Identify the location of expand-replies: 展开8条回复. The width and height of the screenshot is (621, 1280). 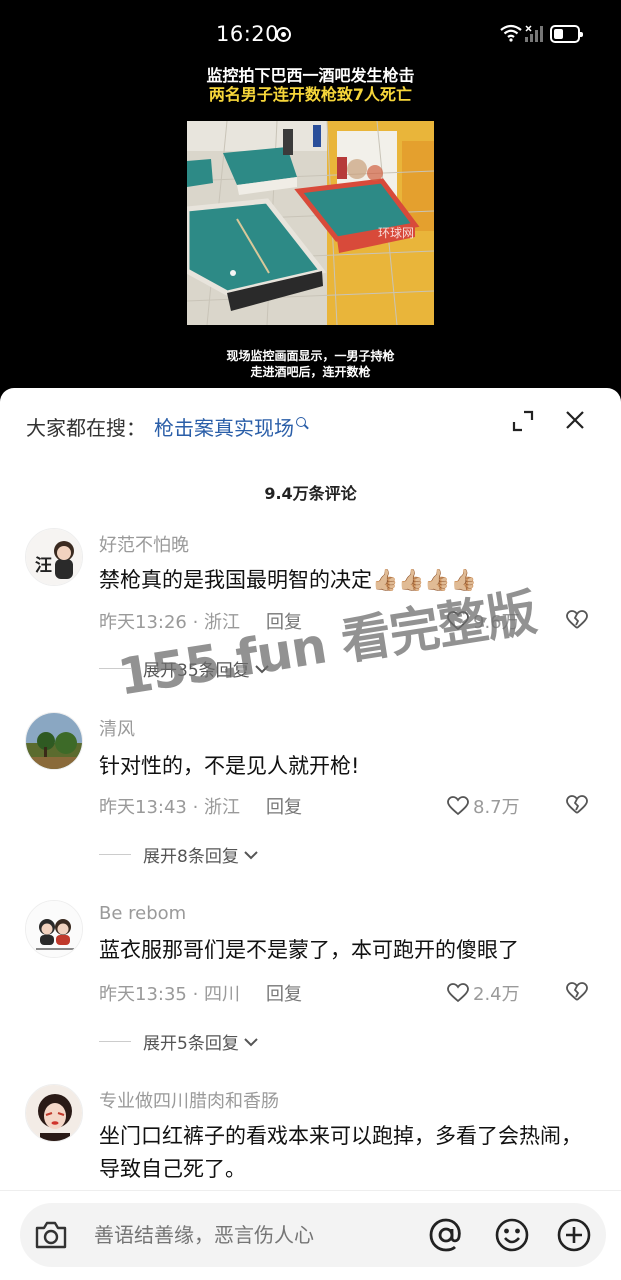
(179, 854).